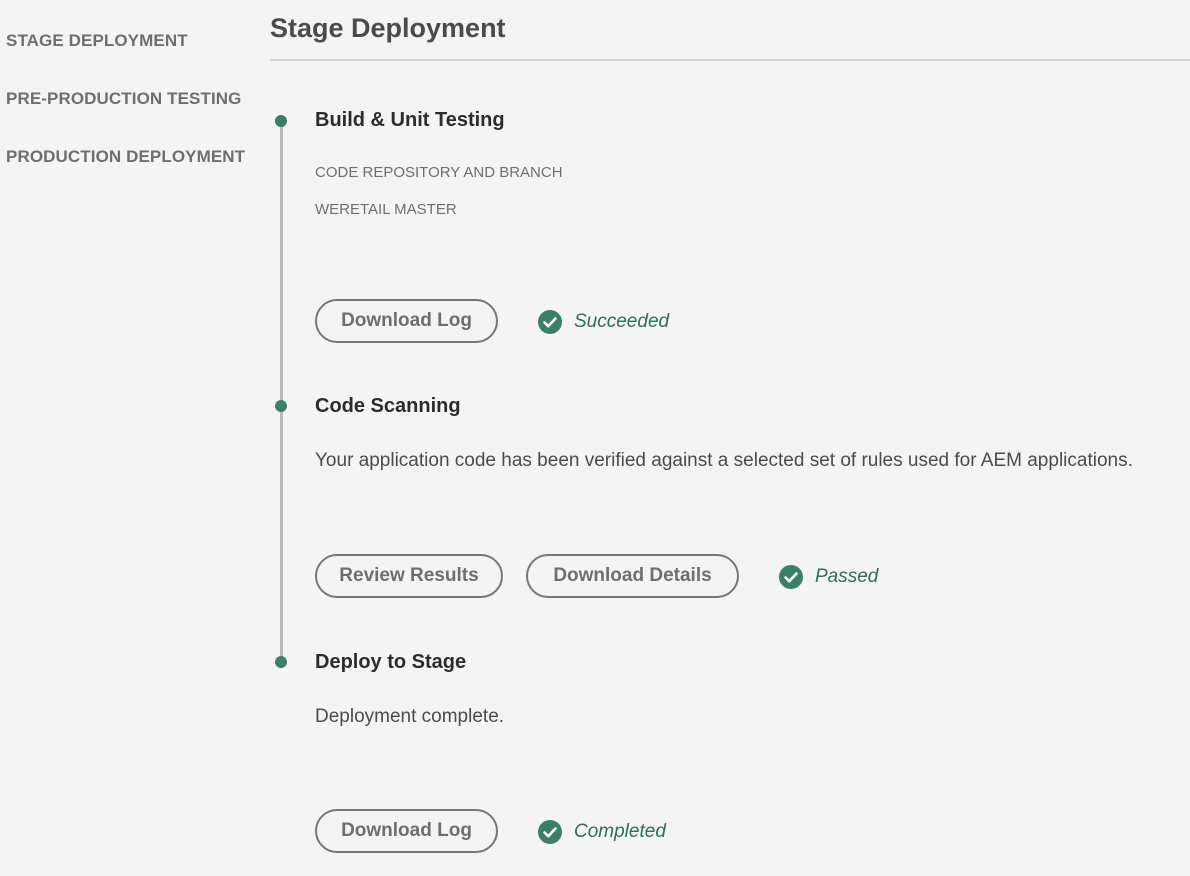 This screenshot has height=876, width=1190. I want to click on status-label: Succeeded, so click(622, 321).